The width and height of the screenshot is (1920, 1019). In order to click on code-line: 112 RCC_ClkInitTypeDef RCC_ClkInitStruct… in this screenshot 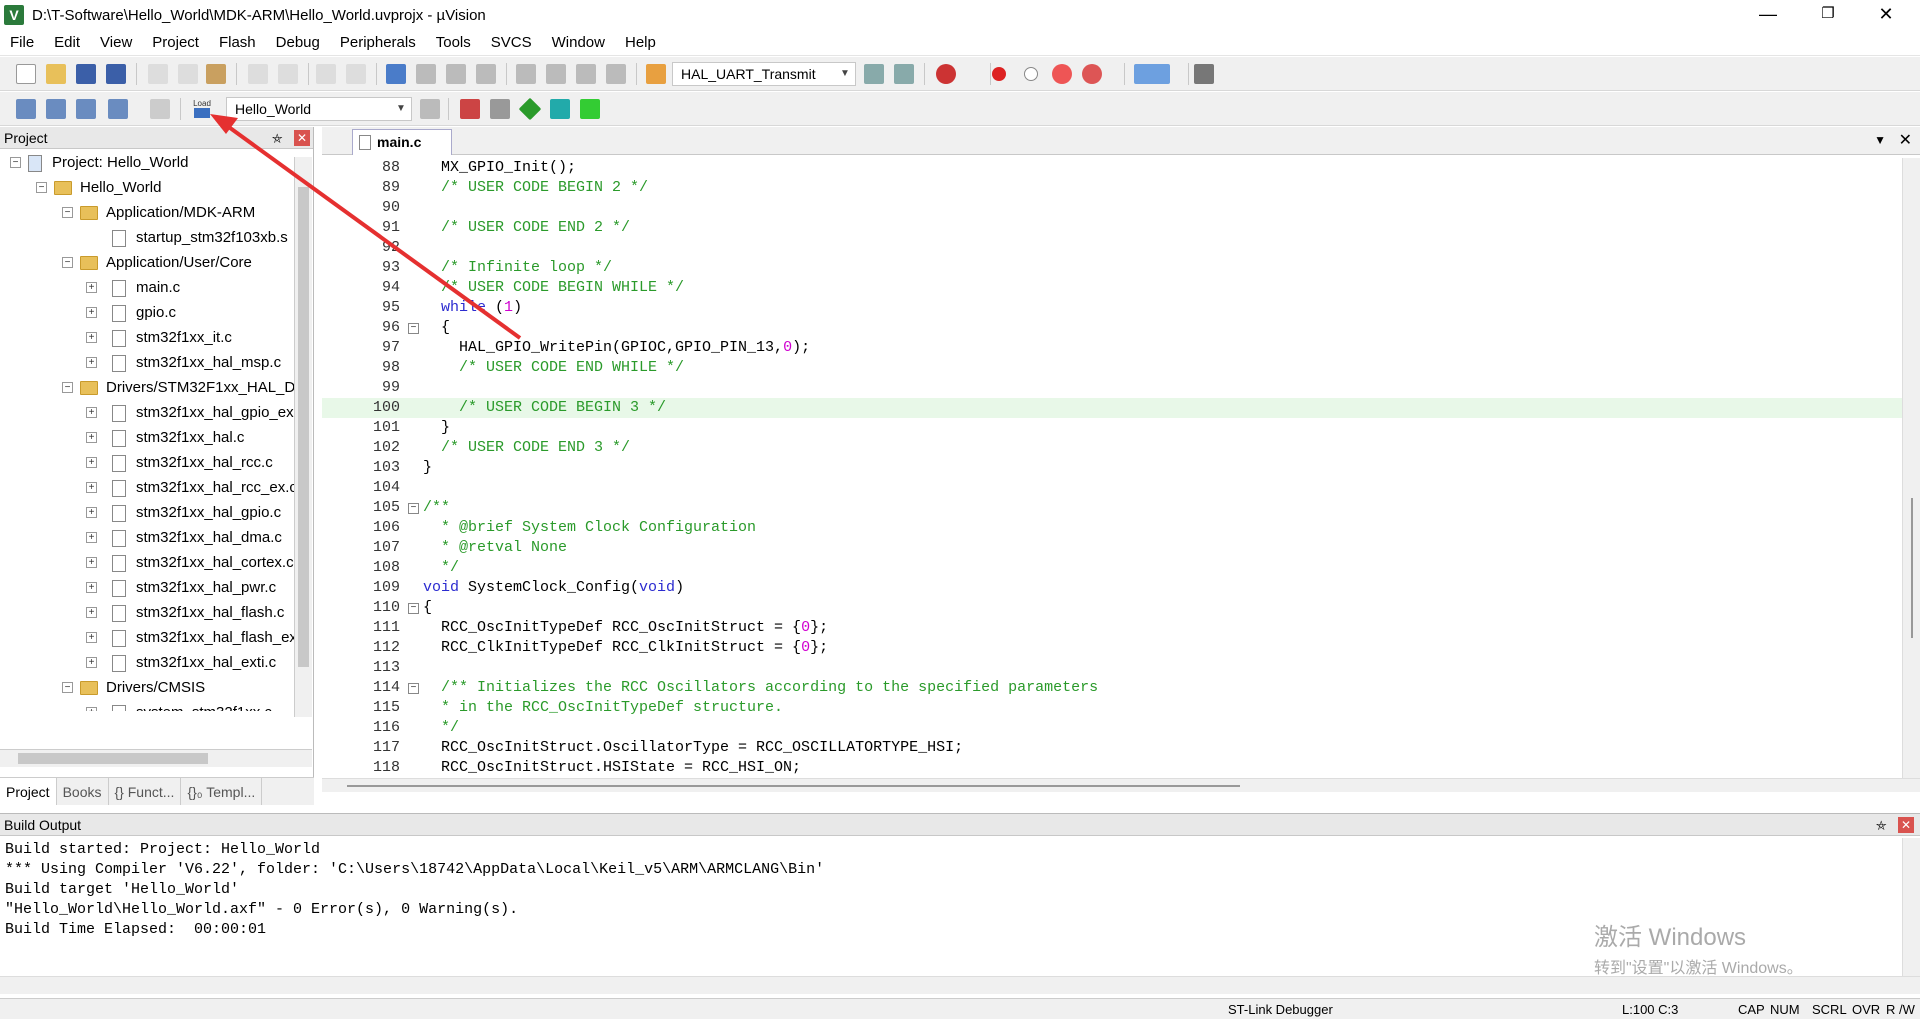, I will do `click(1112, 648)`.